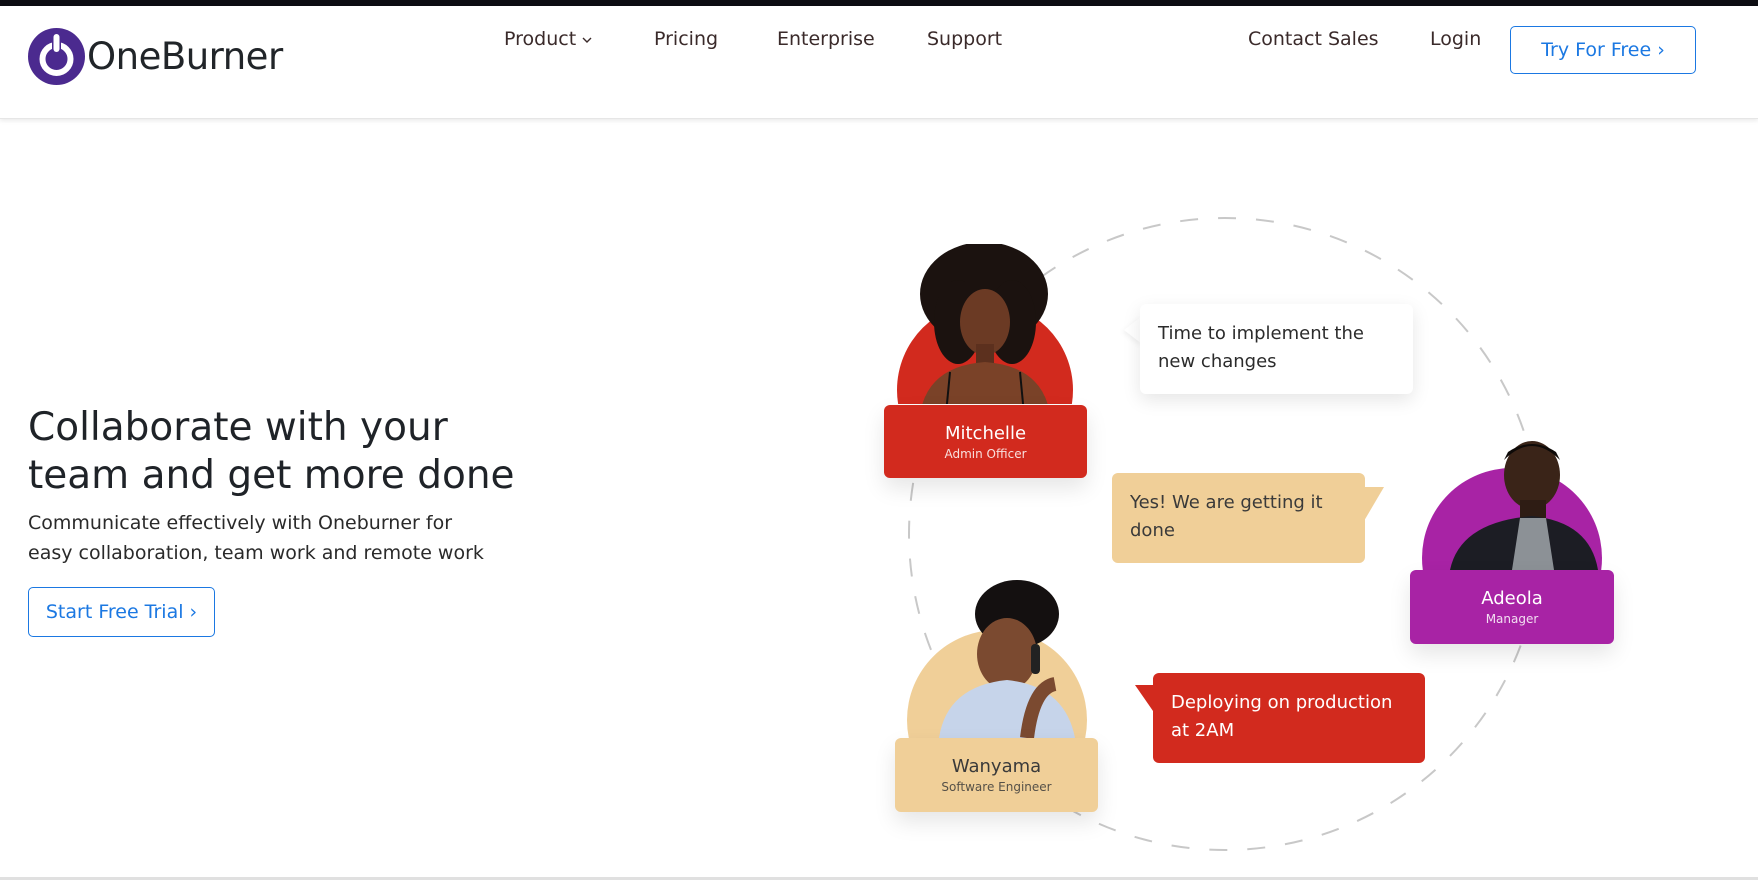 This screenshot has height=880, width=1758. What do you see at coordinates (996, 787) in the screenshot?
I see `wanyama-role: Software Engineer` at bounding box center [996, 787].